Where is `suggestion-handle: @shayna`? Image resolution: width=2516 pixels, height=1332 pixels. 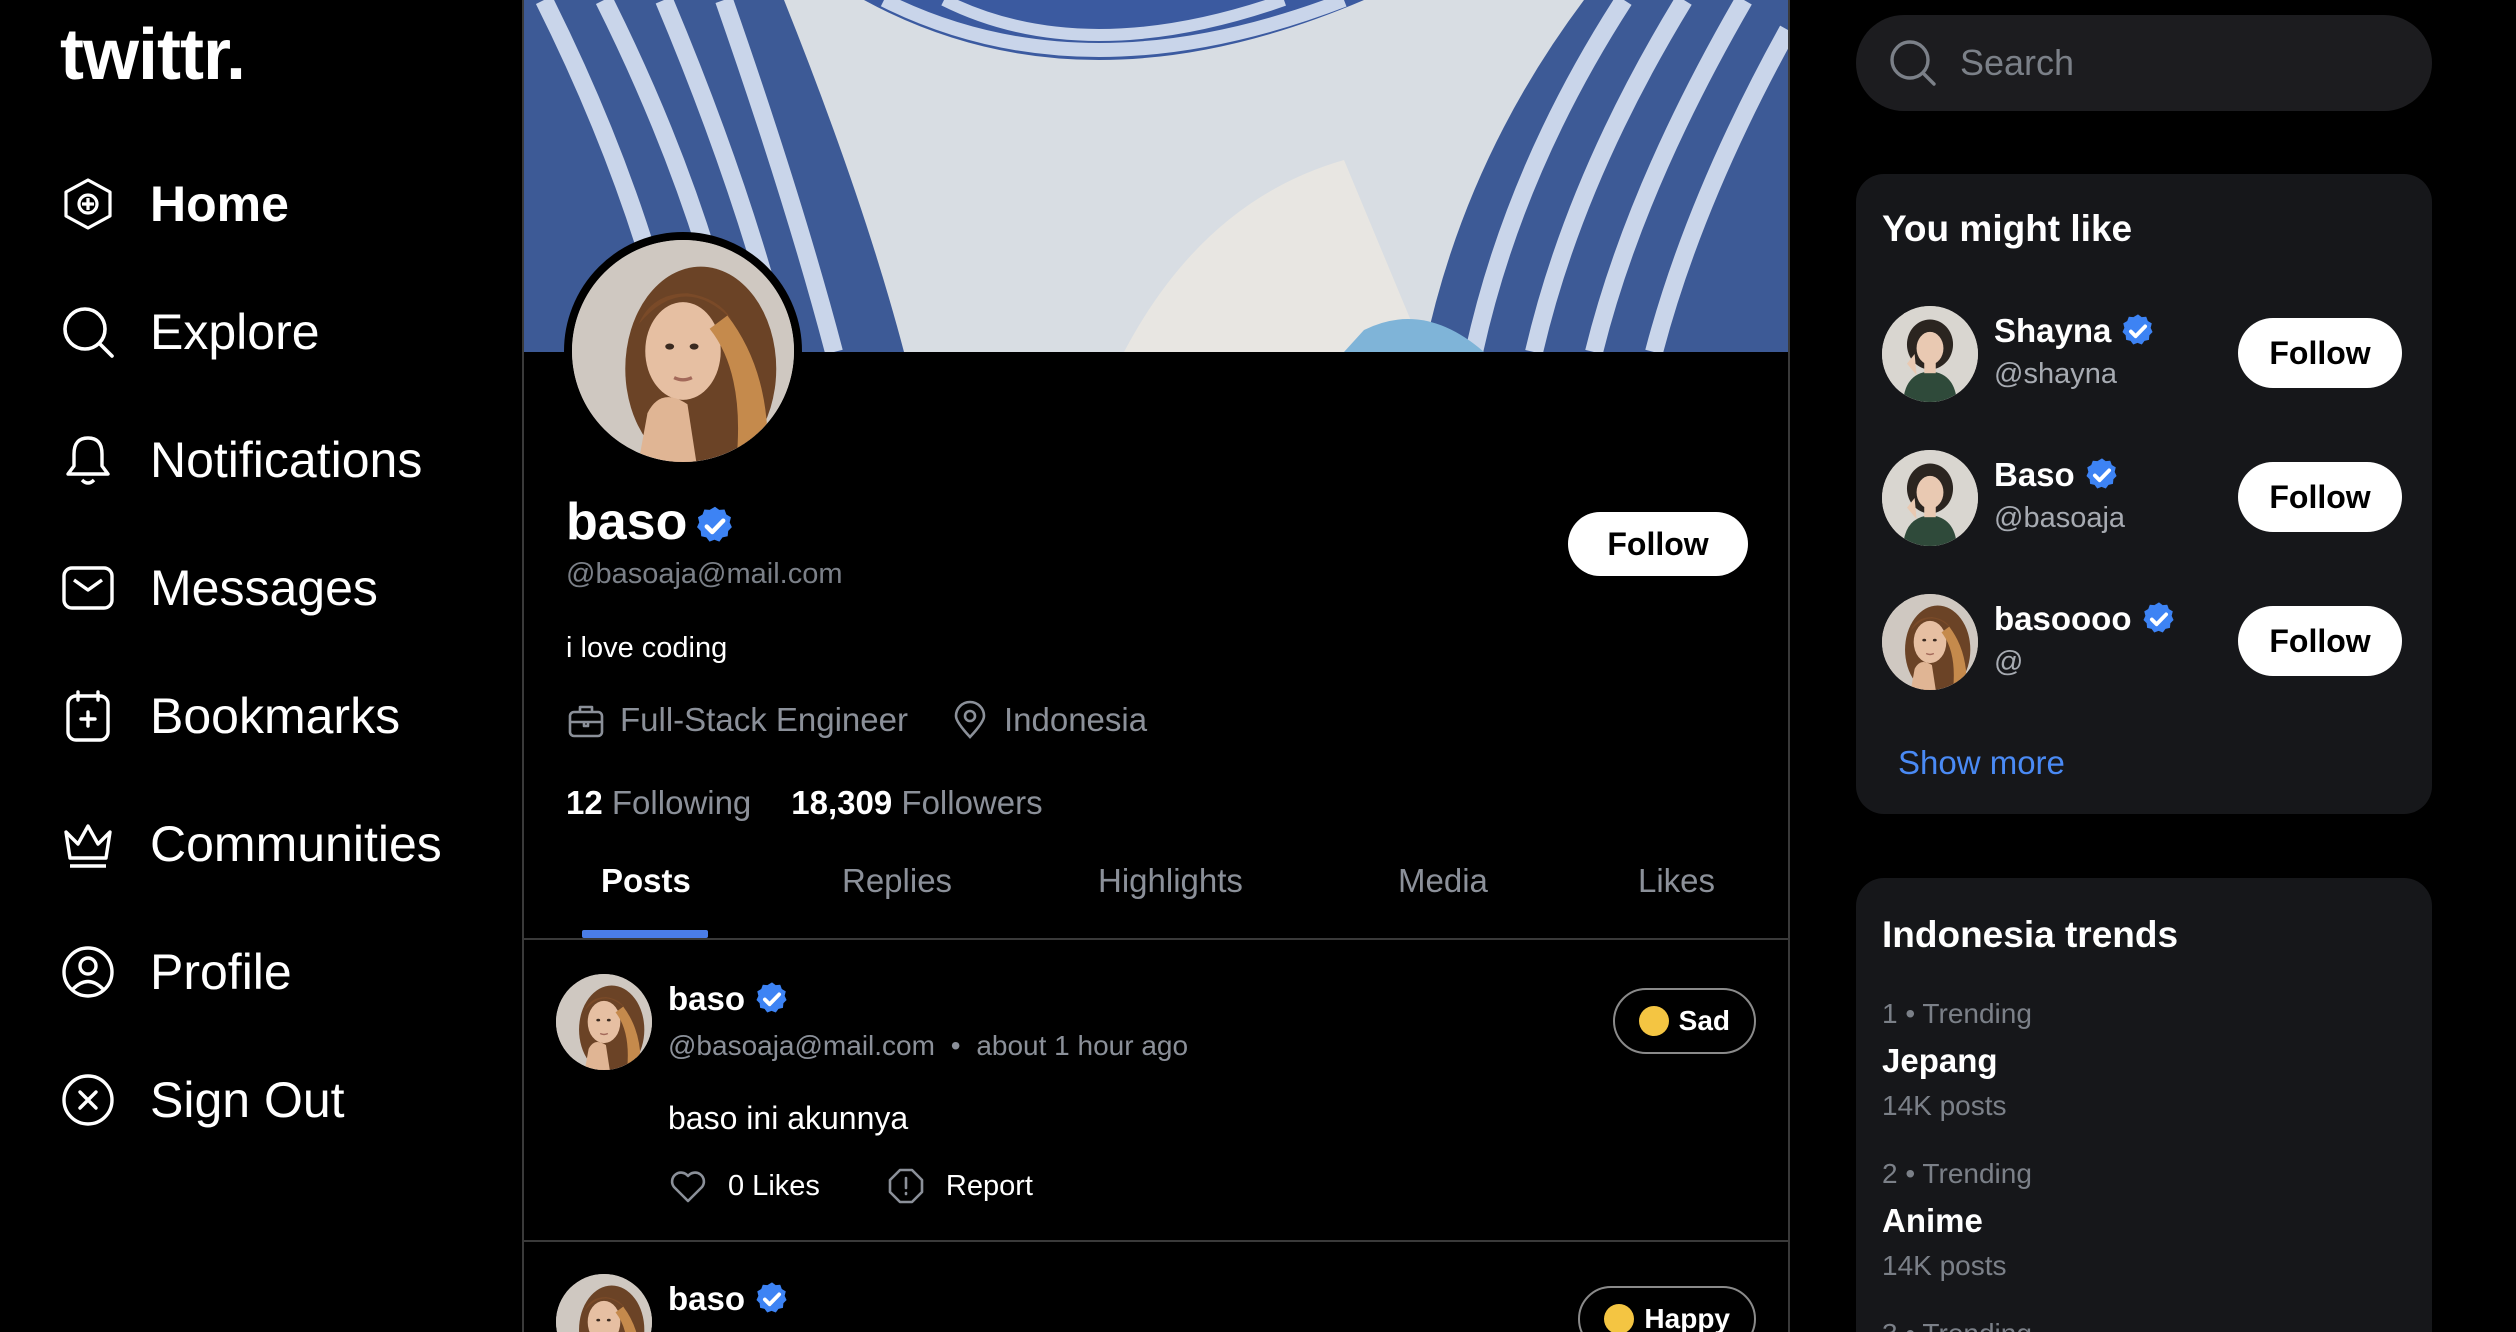
suggestion-handle: @shayna is located at coordinates (2055, 374).